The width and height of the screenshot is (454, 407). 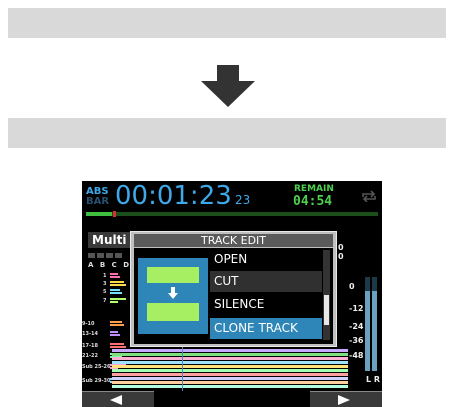 What do you see at coordinates (233, 240) in the screenshot?
I see `dialog-title: TRACK EDIT` at bounding box center [233, 240].